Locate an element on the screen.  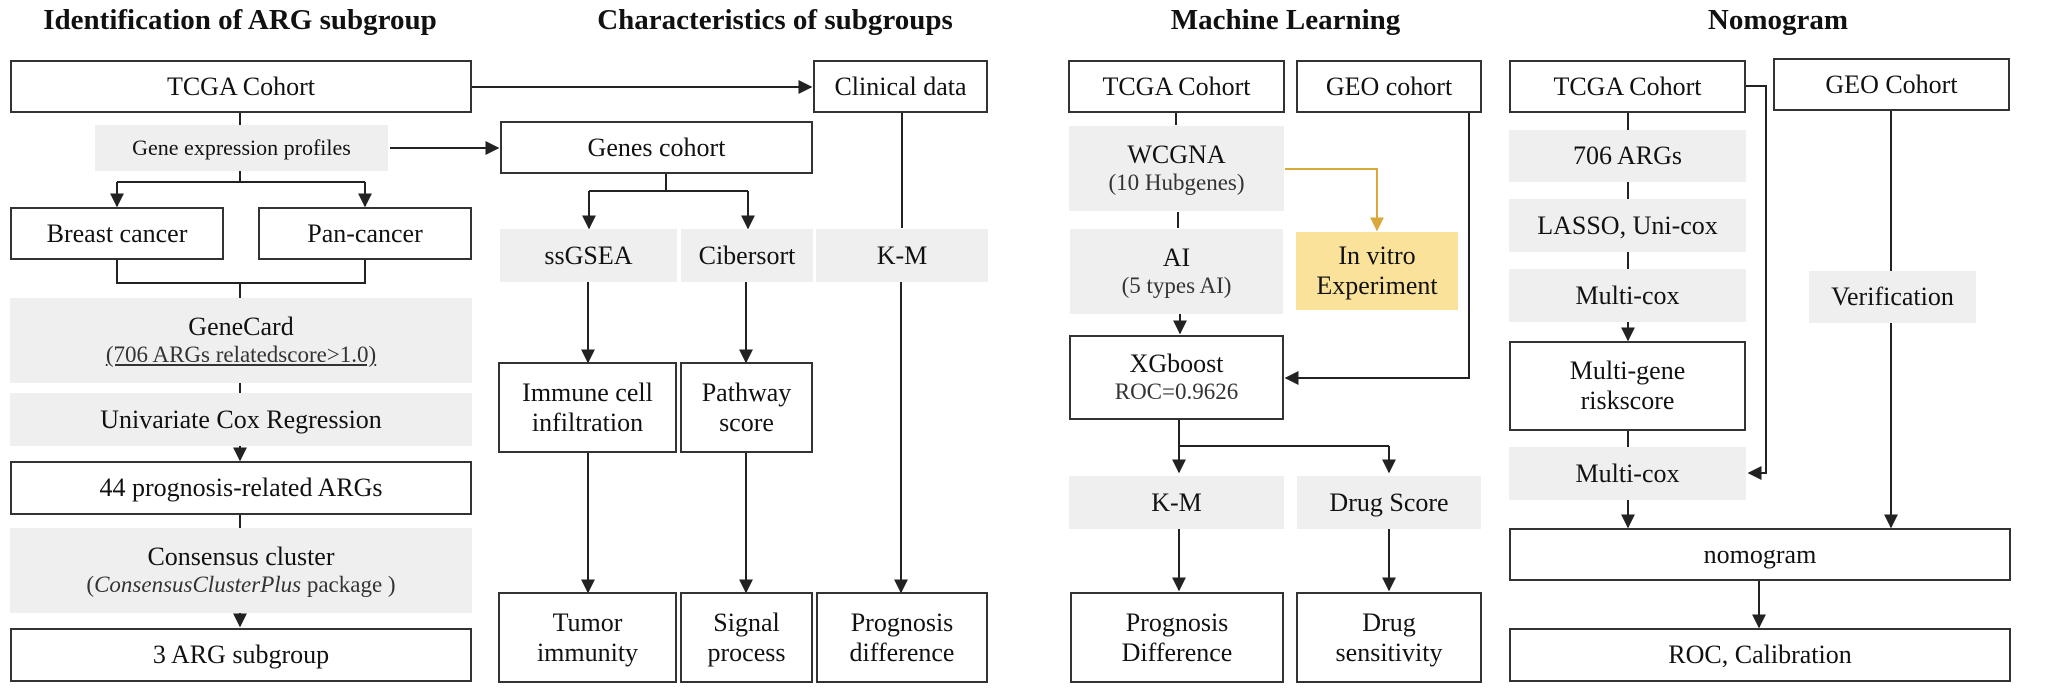
node-label: AI is located at coordinates (1176, 258).